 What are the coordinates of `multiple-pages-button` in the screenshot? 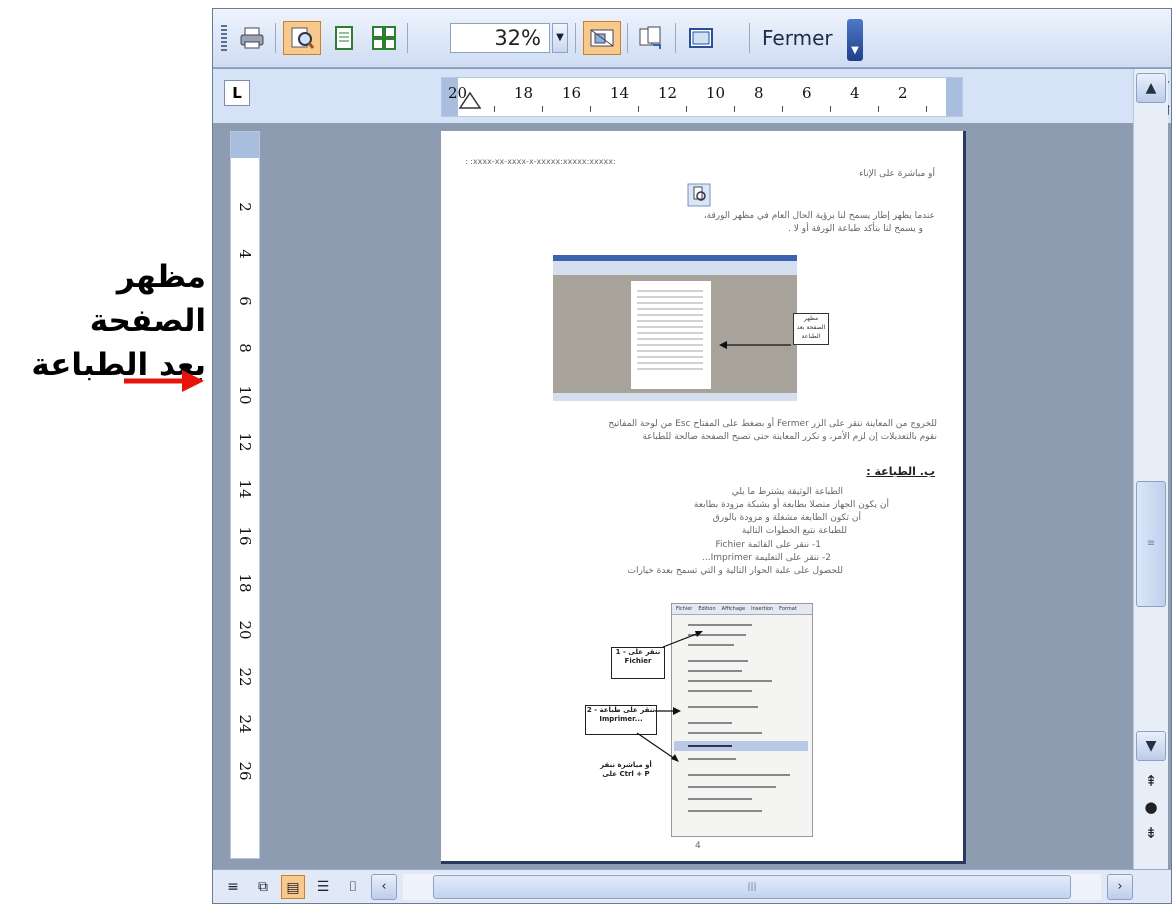 It's located at (384, 38).